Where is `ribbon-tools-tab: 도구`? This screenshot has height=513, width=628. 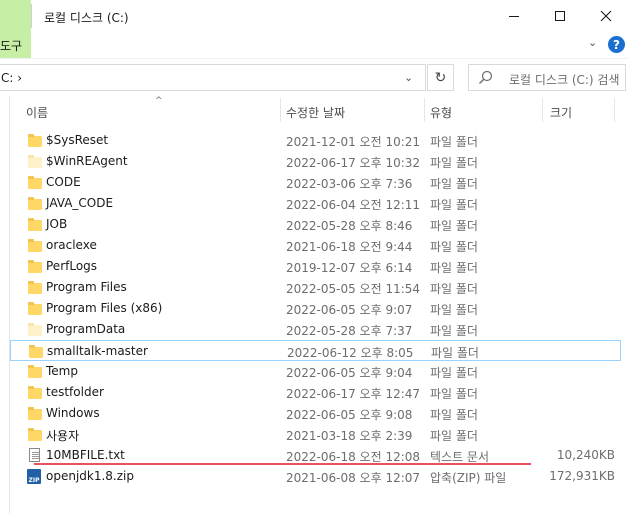
ribbon-tools-tab: 도구 is located at coordinates (15, 45).